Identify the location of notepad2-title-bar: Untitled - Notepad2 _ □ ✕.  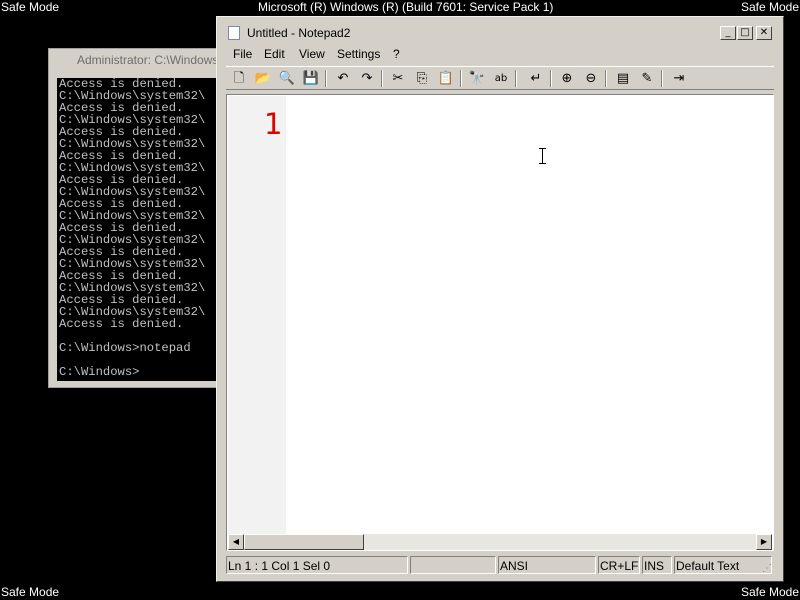
(500, 34).